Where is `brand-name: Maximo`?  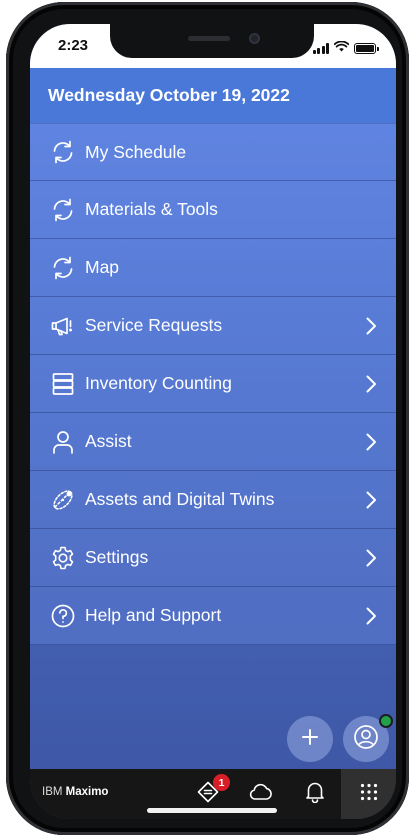 brand-name: Maximo is located at coordinates (87, 792).